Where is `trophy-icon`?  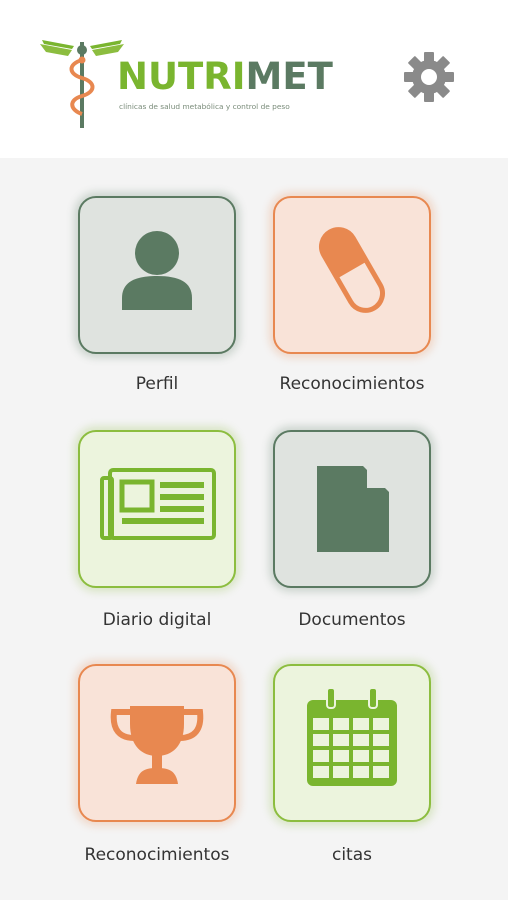 trophy-icon is located at coordinates (157, 745).